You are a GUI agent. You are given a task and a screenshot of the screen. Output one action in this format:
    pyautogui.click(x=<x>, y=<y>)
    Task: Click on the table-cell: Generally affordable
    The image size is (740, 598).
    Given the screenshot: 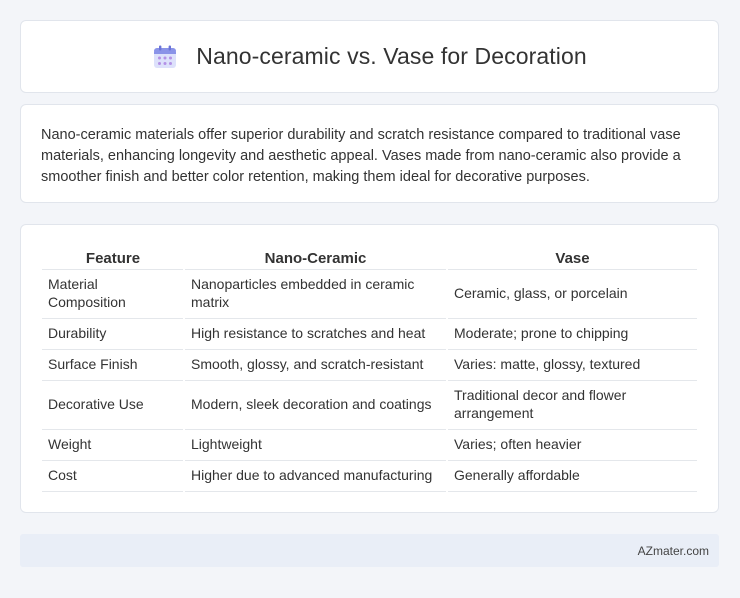 What is the action you would take?
    pyautogui.click(x=573, y=476)
    